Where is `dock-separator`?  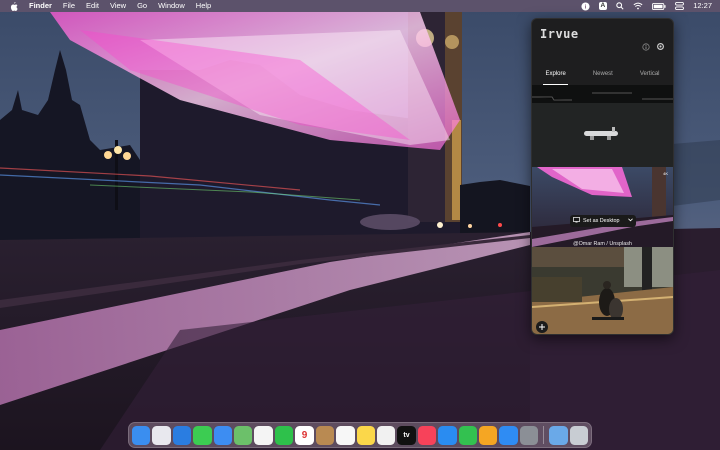
dock-separator is located at coordinates (544, 435).